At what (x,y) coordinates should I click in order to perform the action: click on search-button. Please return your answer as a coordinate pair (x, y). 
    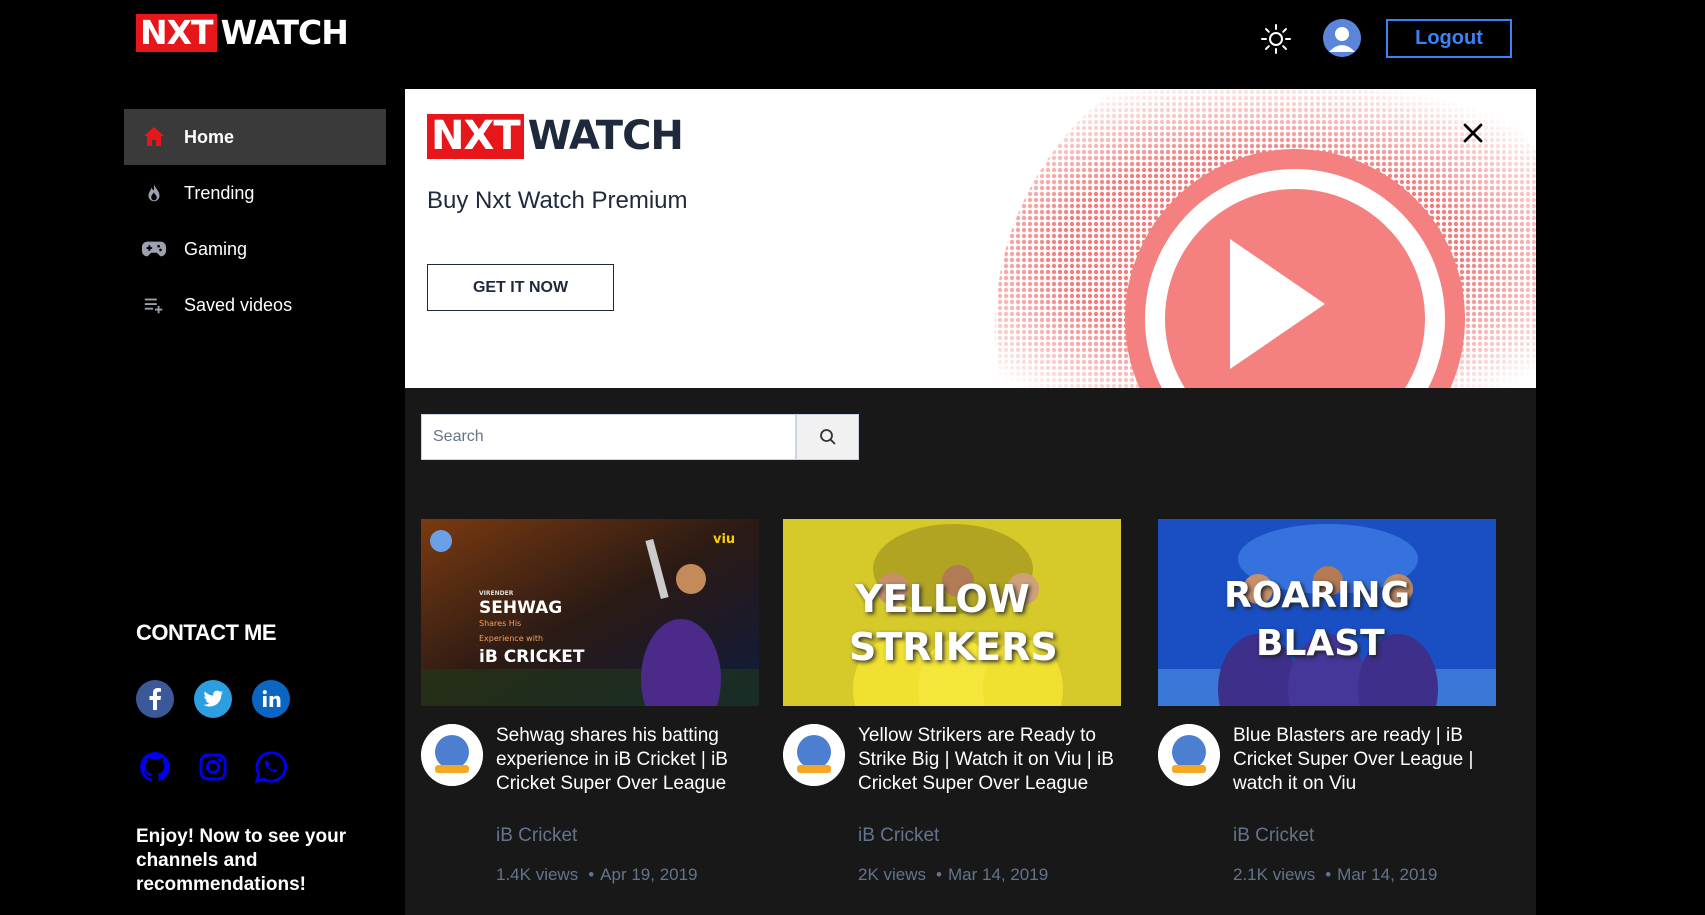
    Looking at the image, I should click on (827, 437).